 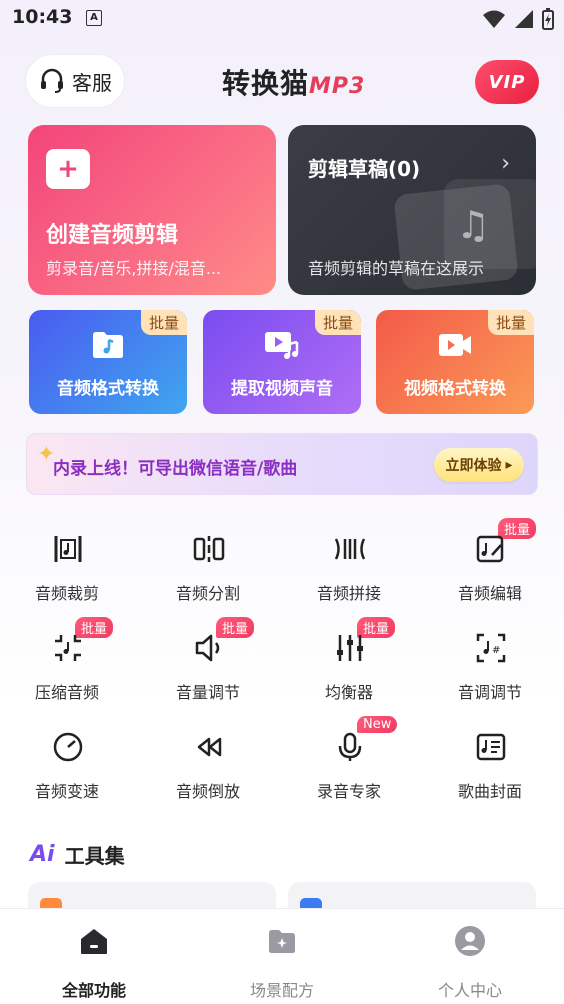 I want to click on tool-pitch-adjust: # 音调调节, so click(x=490, y=664).